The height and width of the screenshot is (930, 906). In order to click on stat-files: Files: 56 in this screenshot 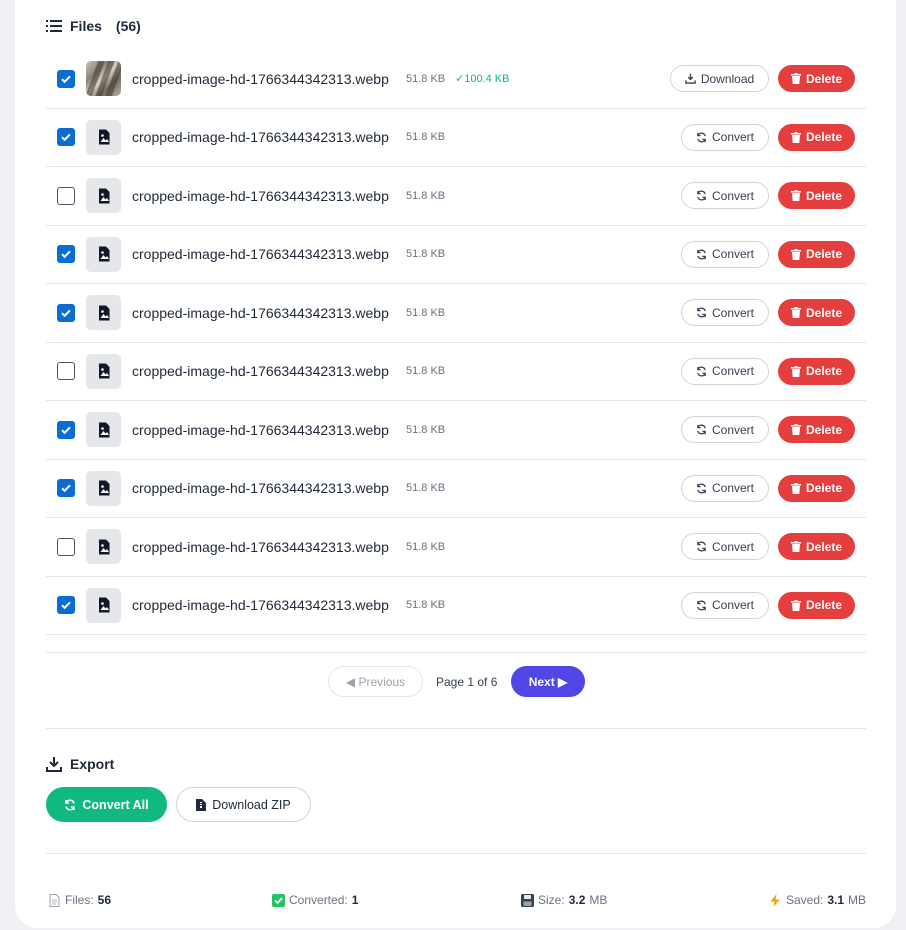, I will do `click(79, 900)`.